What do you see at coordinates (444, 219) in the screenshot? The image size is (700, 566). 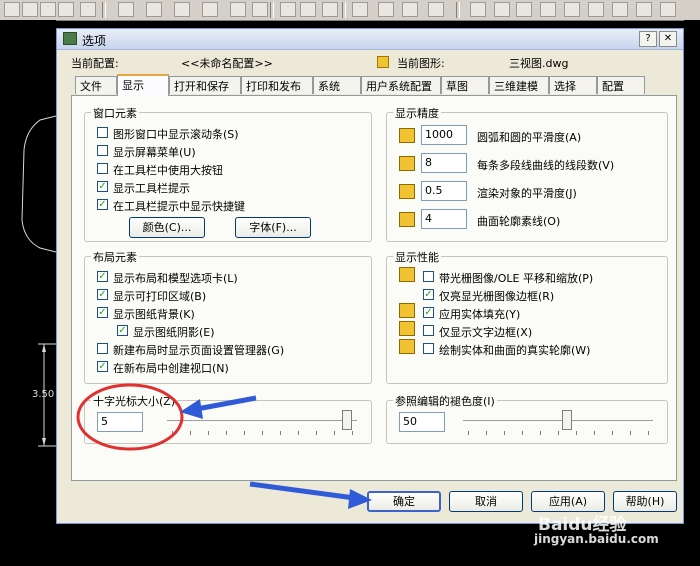 I see `contour-lines-input: 4` at bounding box center [444, 219].